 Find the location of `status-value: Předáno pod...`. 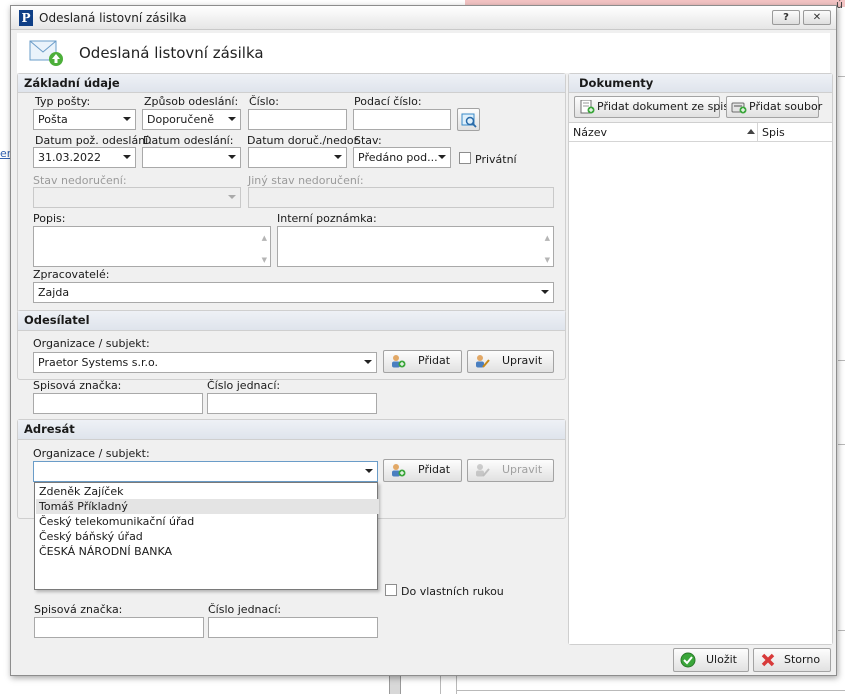

status-value: Předáno pod... is located at coordinates (398, 157).